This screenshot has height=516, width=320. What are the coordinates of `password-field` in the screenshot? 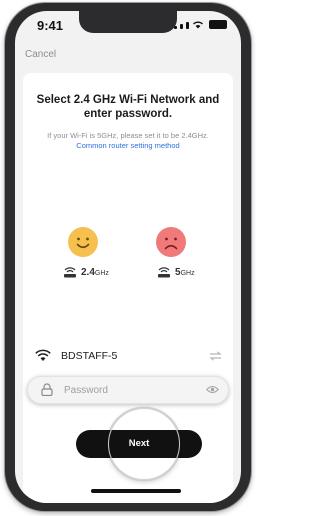 It's located at (128, 390).